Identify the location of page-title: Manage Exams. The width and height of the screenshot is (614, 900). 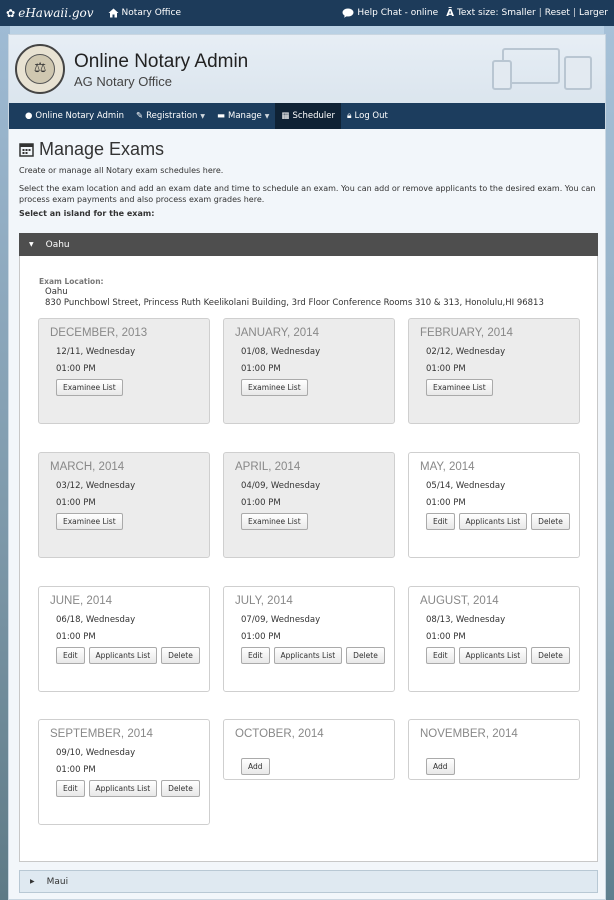
(308, 149).